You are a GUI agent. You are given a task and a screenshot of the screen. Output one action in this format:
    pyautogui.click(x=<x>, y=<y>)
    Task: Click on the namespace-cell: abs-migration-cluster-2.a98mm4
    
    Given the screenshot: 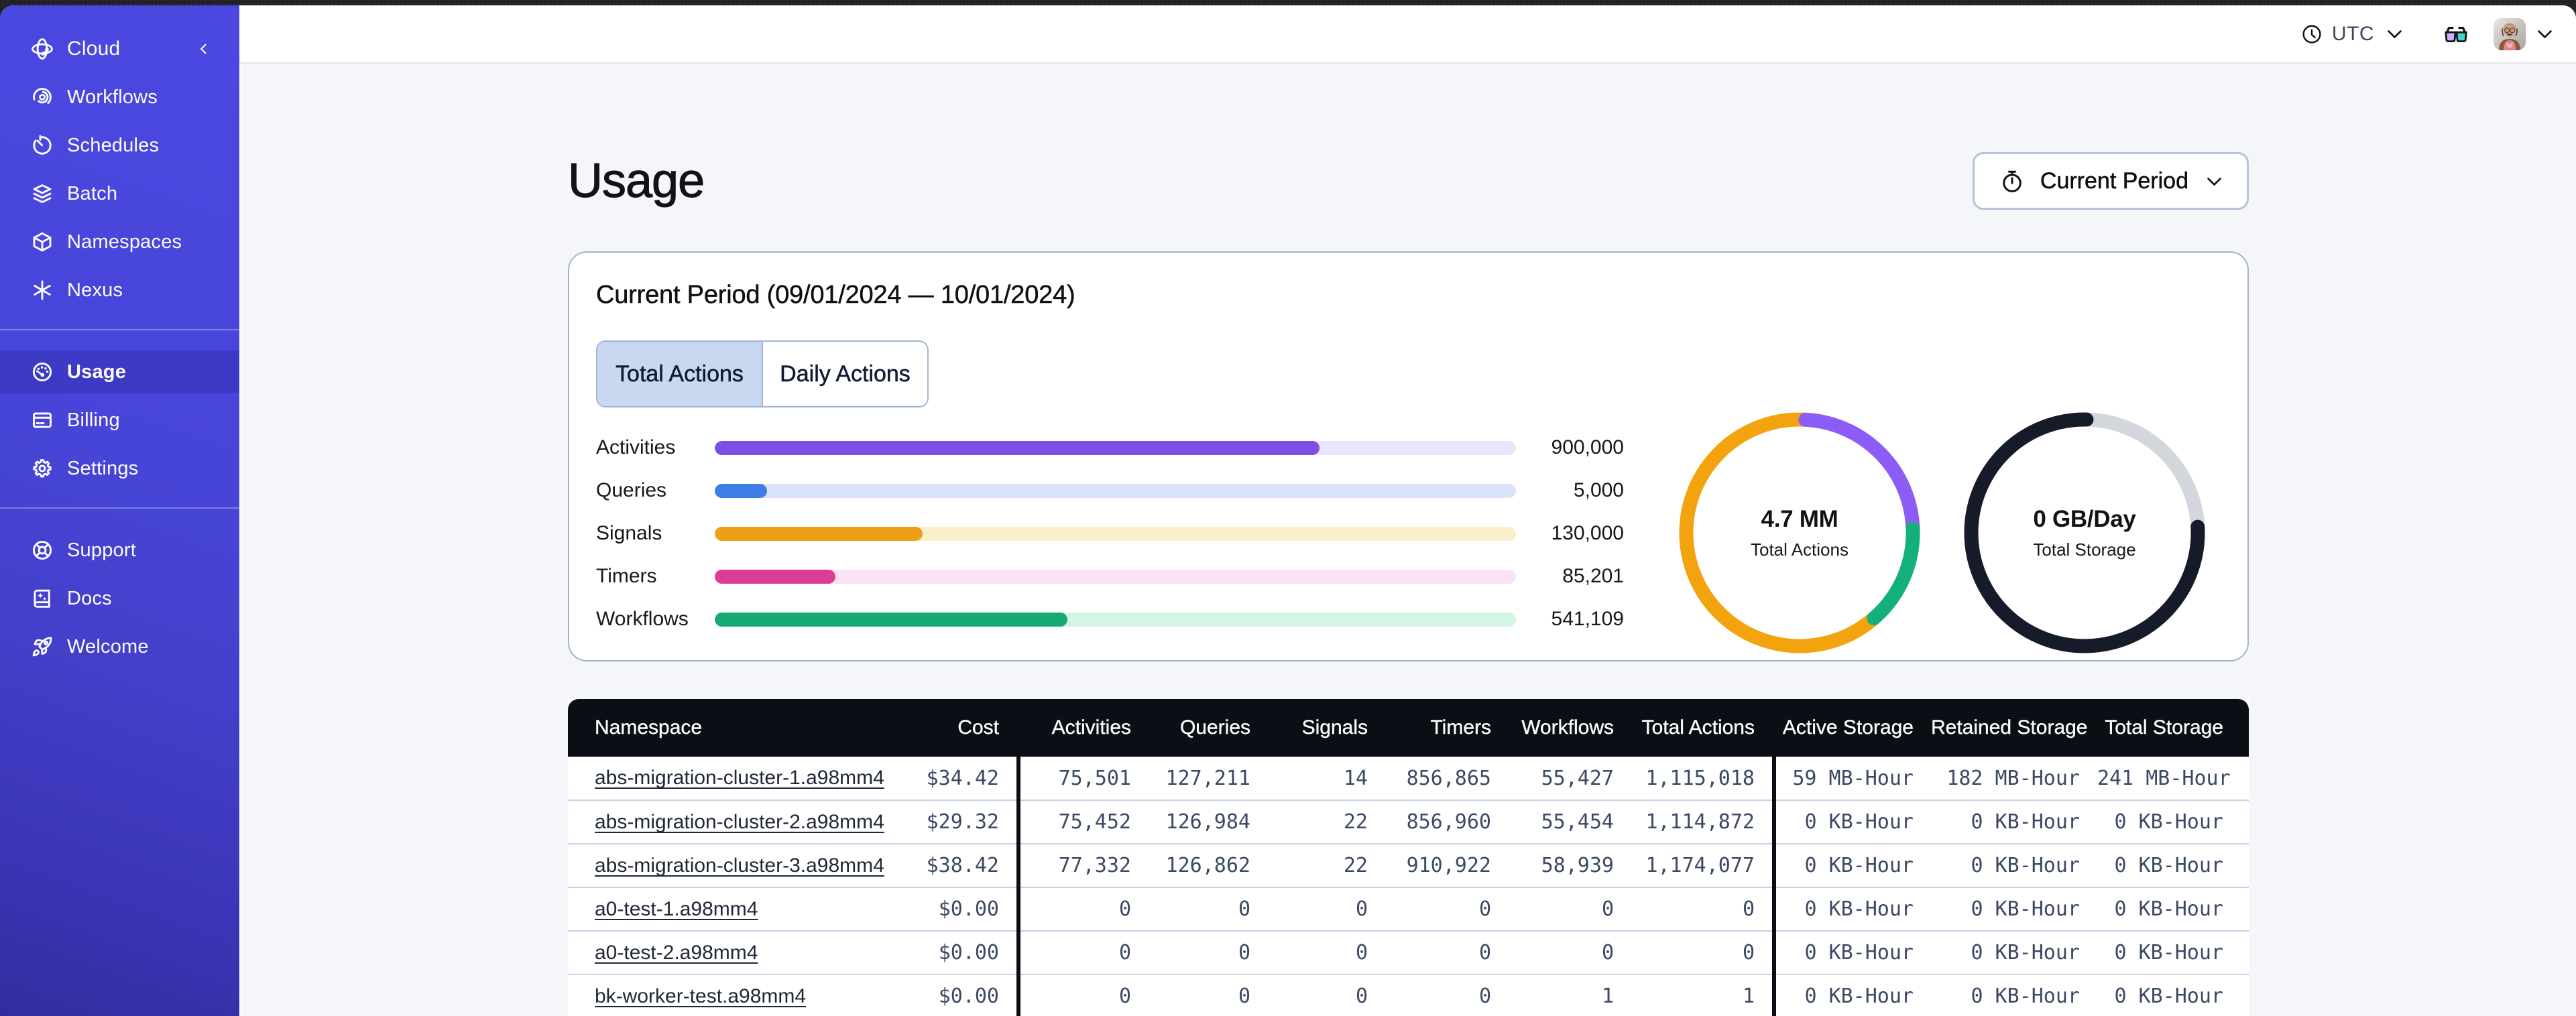 What is the action you would take?
    pyautogui.click(x=742, y=822)
    